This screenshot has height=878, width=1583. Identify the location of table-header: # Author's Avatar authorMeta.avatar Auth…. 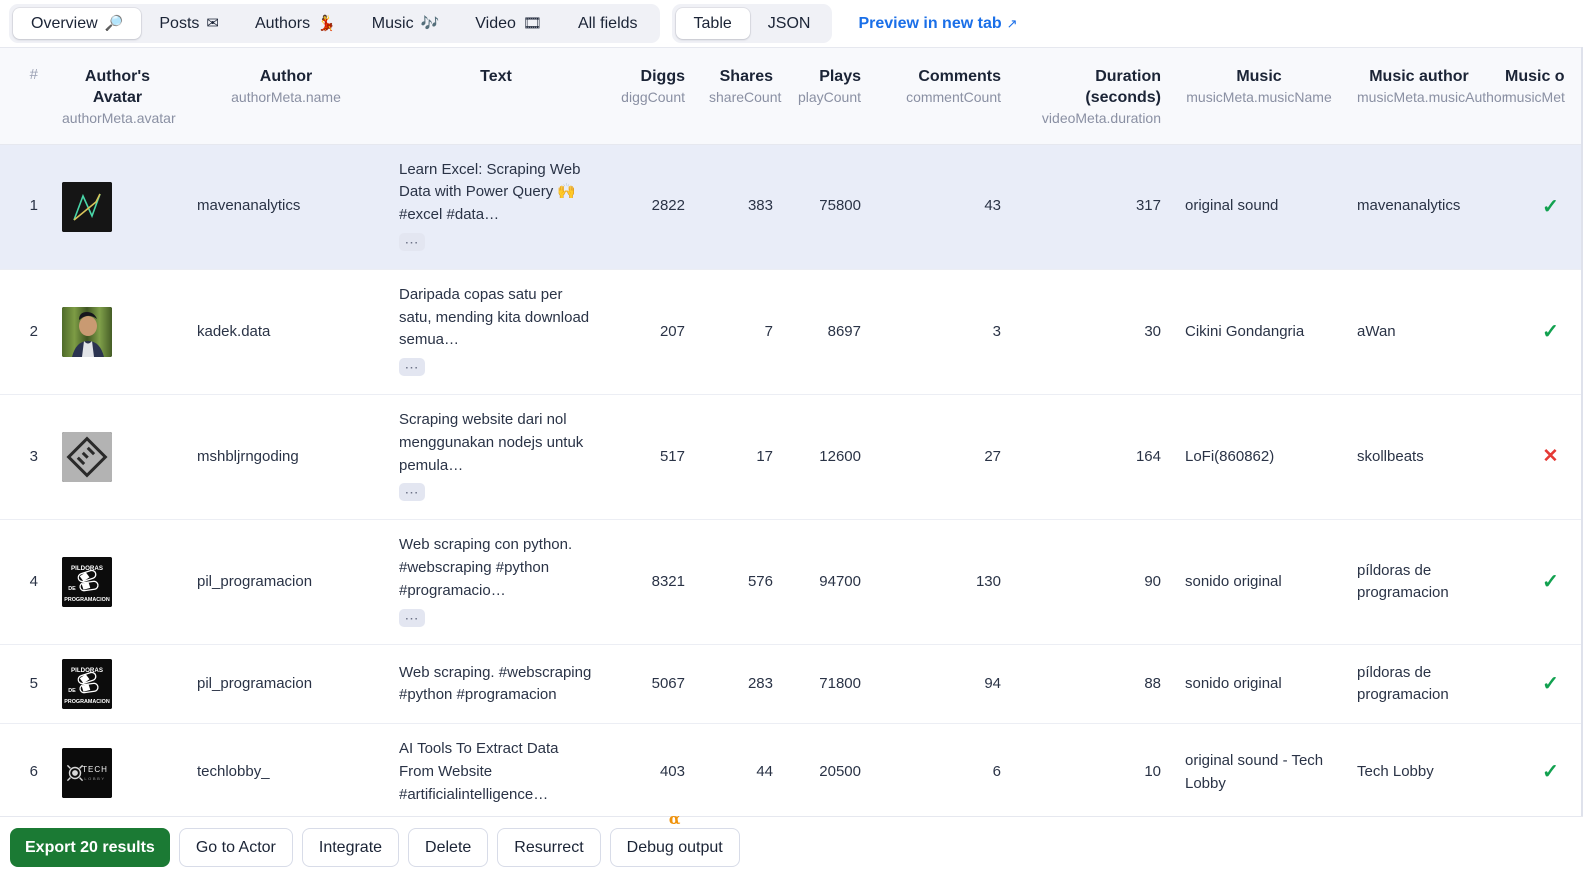
(791, 96).